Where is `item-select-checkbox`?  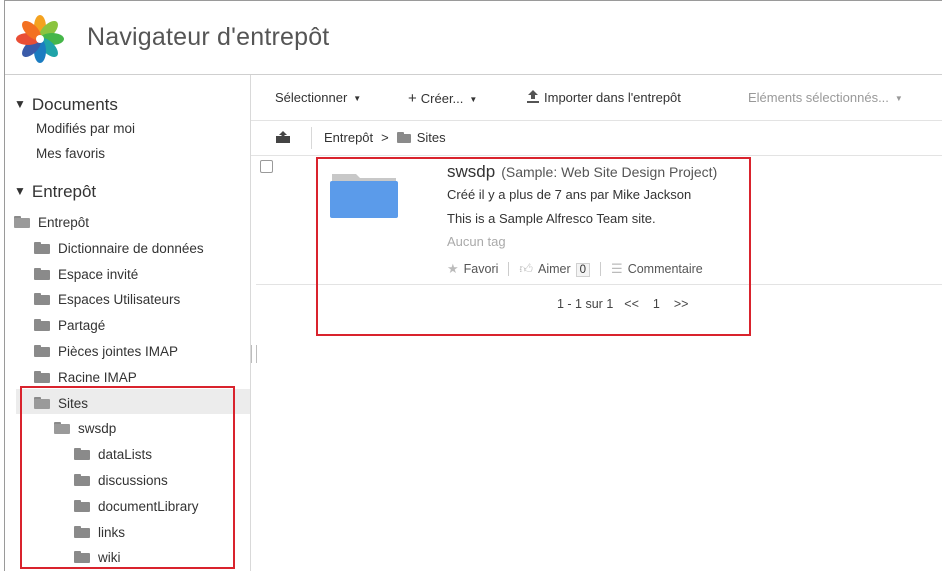
item-select-checkbox is located at coordinates (266, 166).